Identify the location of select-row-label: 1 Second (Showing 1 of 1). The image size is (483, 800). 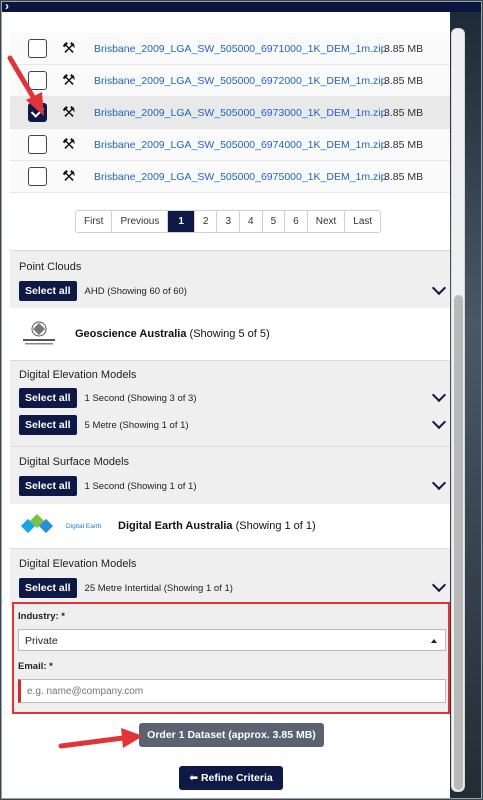
(140, 486).